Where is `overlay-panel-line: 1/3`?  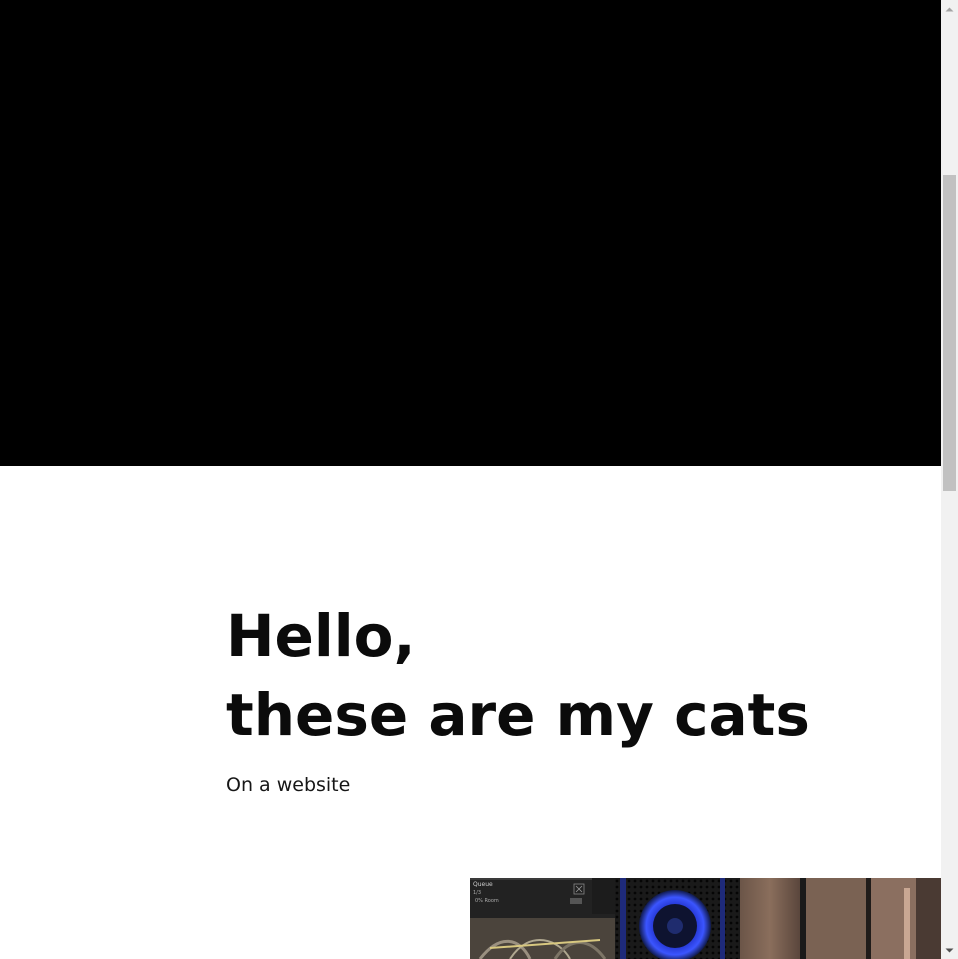 overlay-panel-line: 1/3 is located at coordinates (477, 893).